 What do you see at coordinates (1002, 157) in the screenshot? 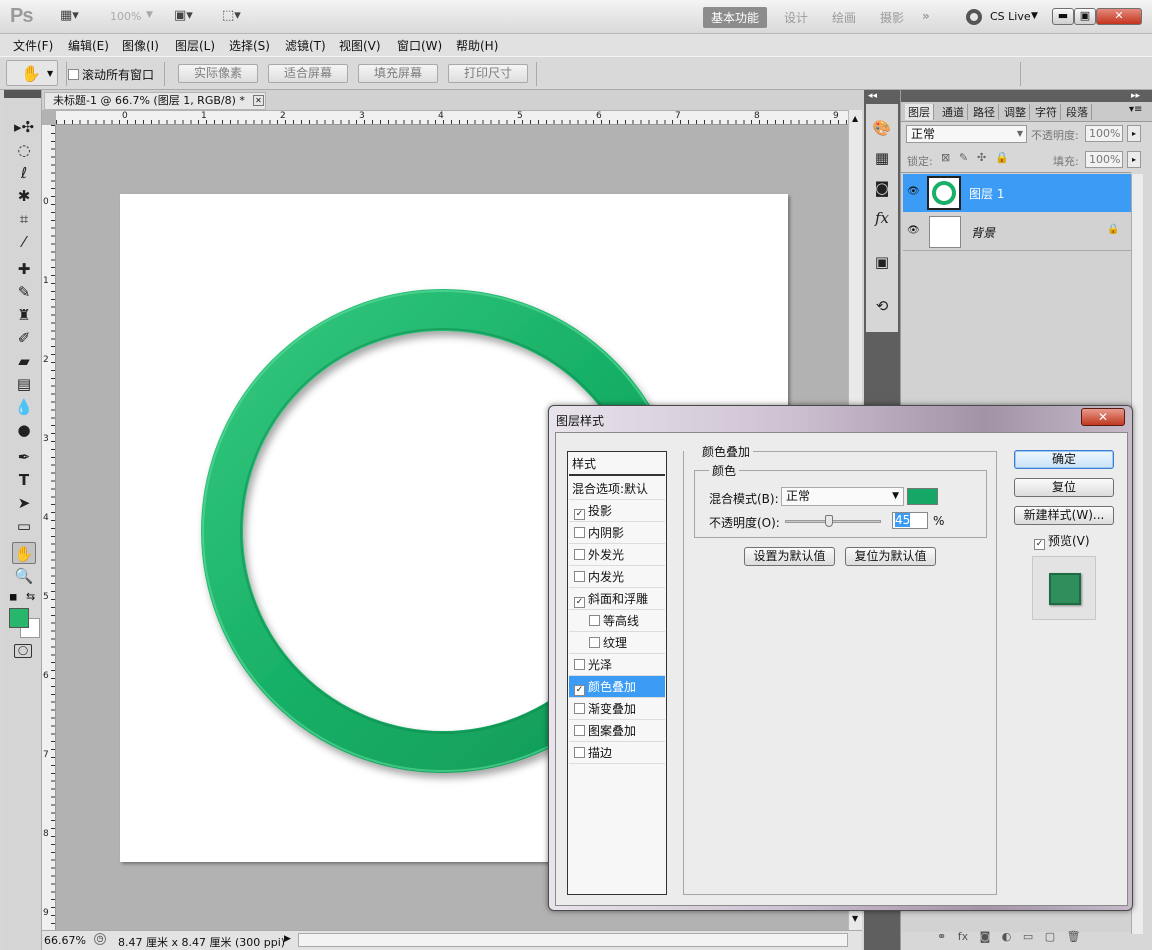
I see `lock-all-icon: 🔒` at bounding box center [1002, 157].